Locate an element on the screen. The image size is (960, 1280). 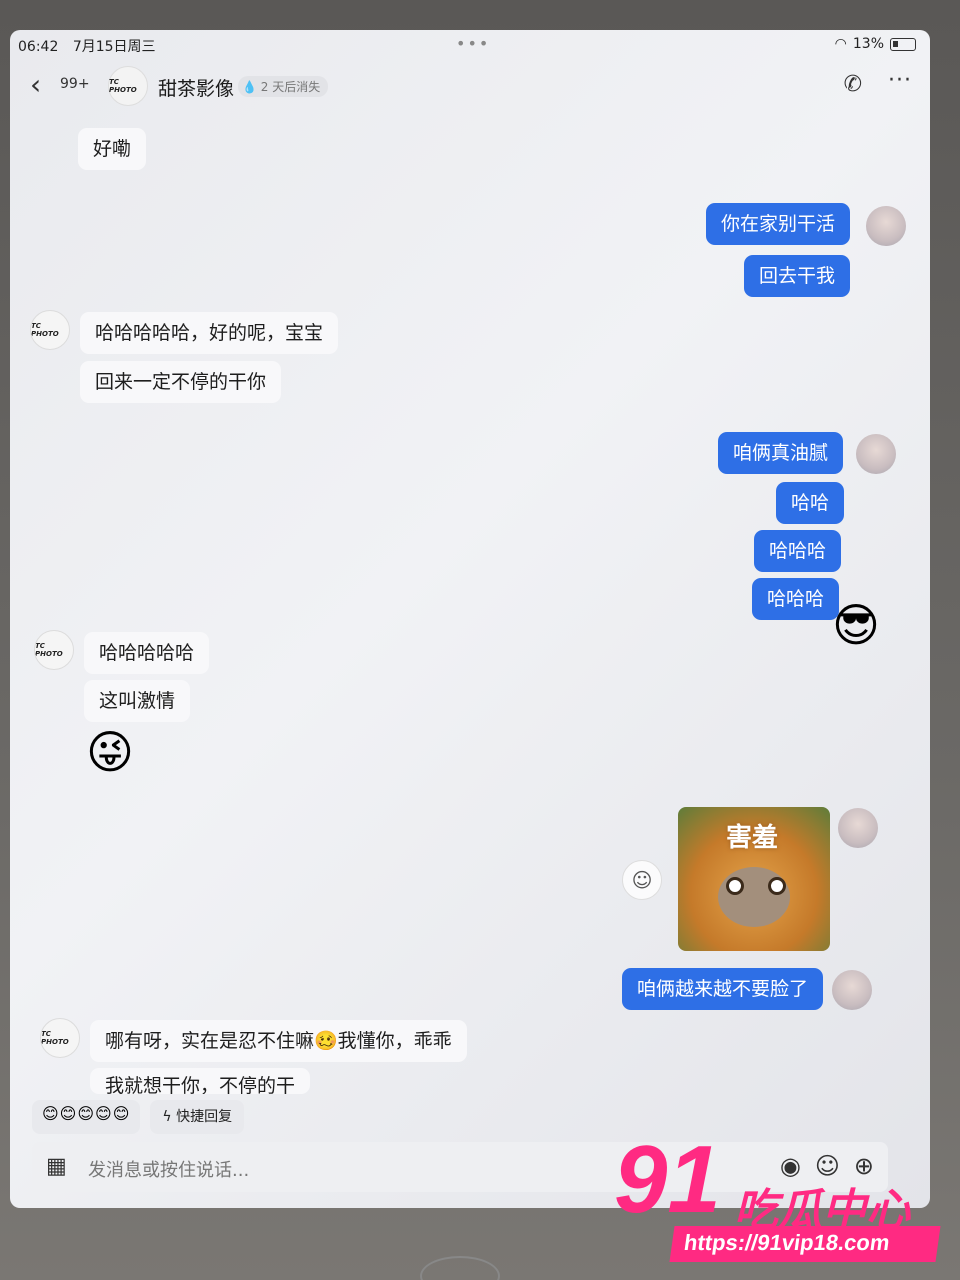
status-time: 06:42 is located at coordinates (38, 47).